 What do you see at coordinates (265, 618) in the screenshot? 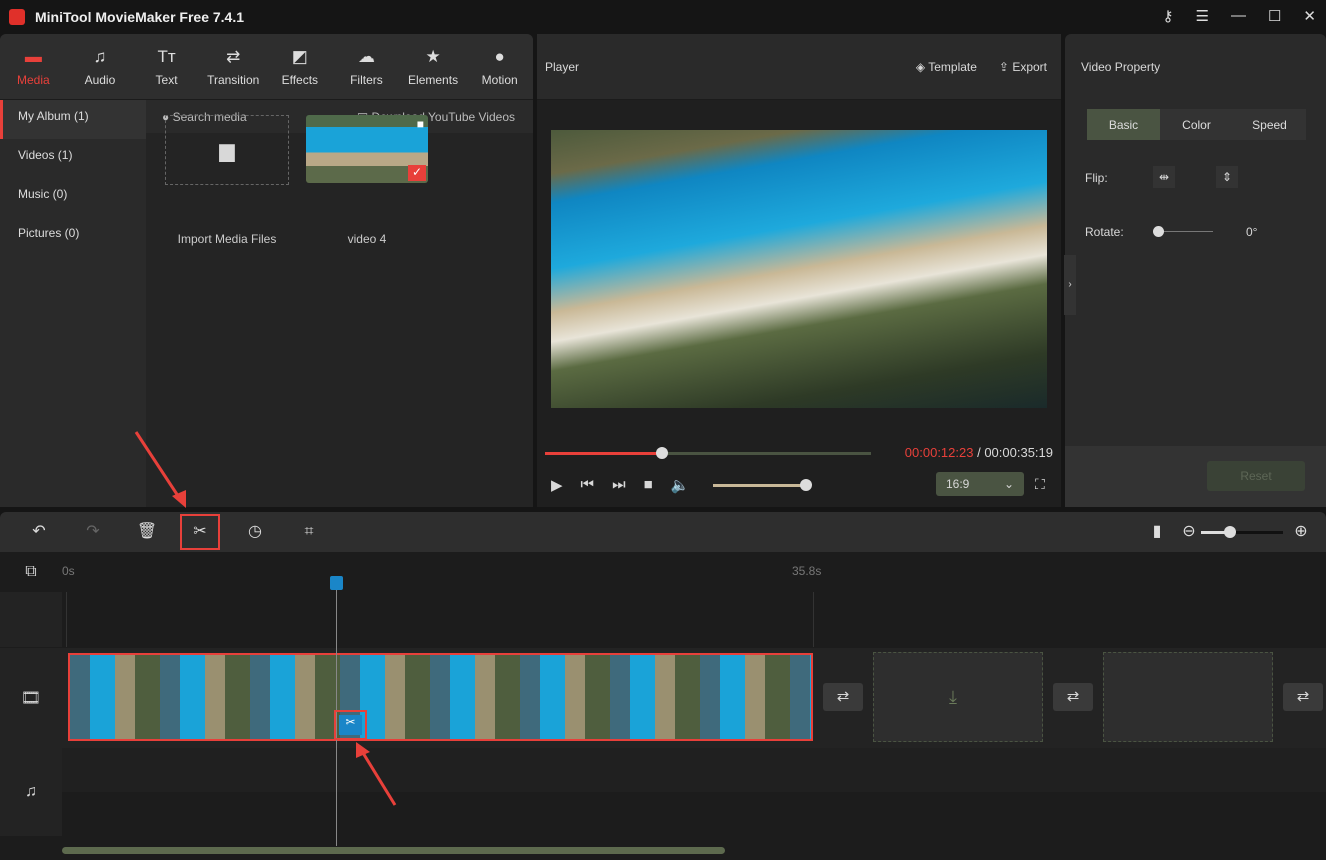
I see `annotation-arrows` at bounding box center [265, 618].